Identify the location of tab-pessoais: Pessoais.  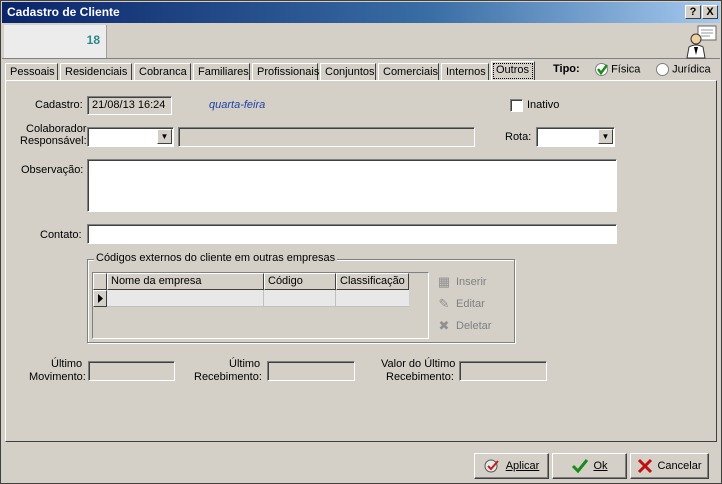
(31, 72).